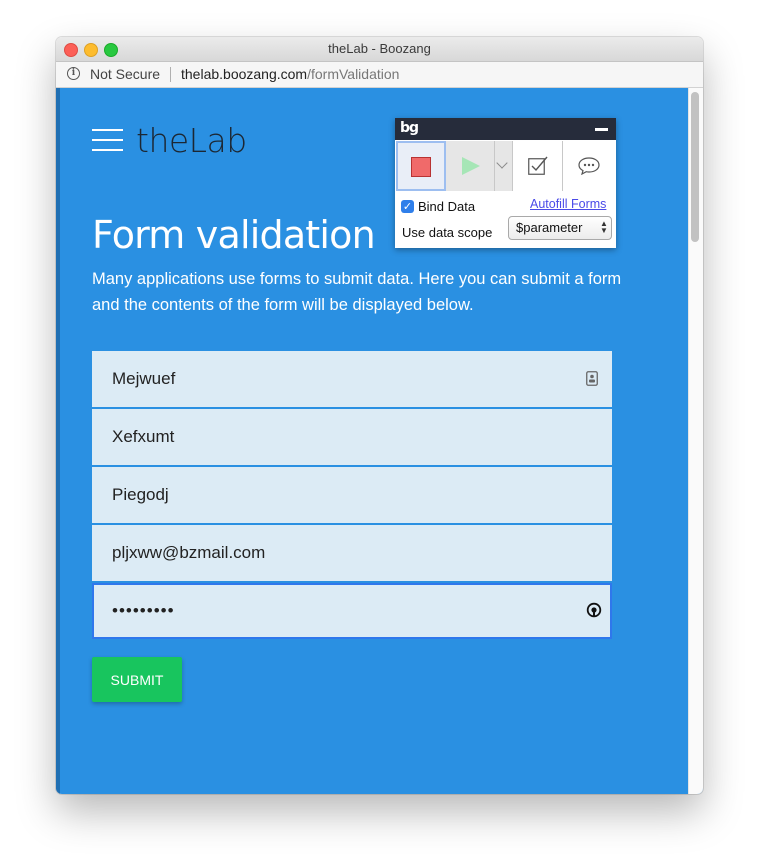  I want to click on info-icon: i, so click(73, 73).